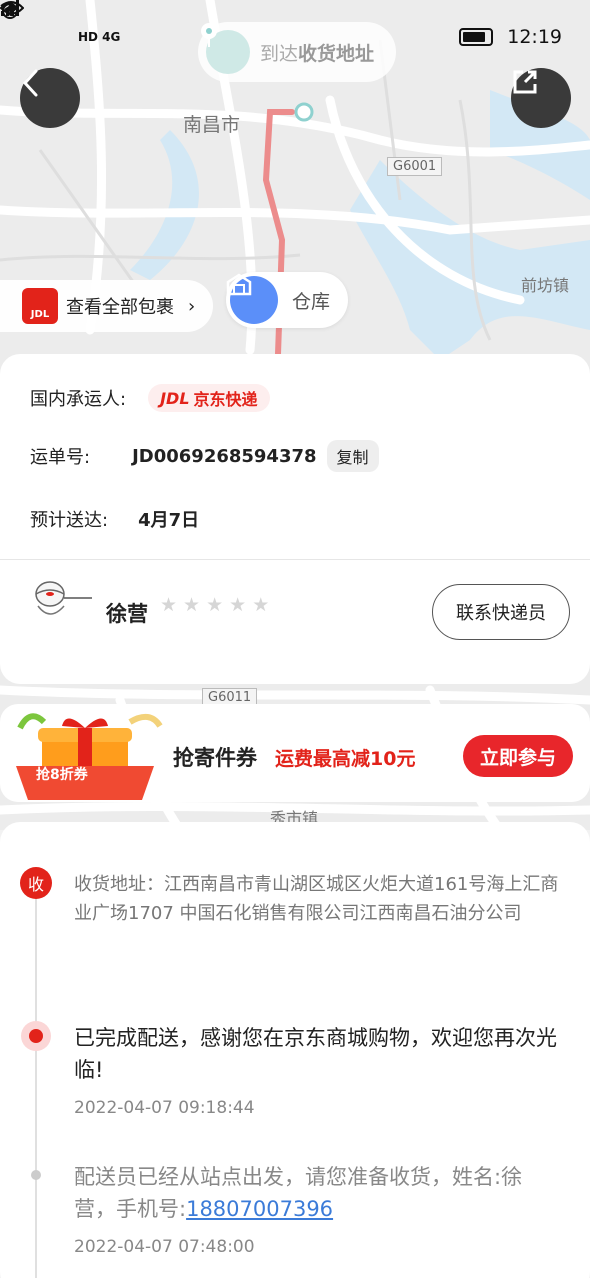 This screenshot has width=590, height=1278. I want to click on timeline-dot-current, so click(36, 1036).